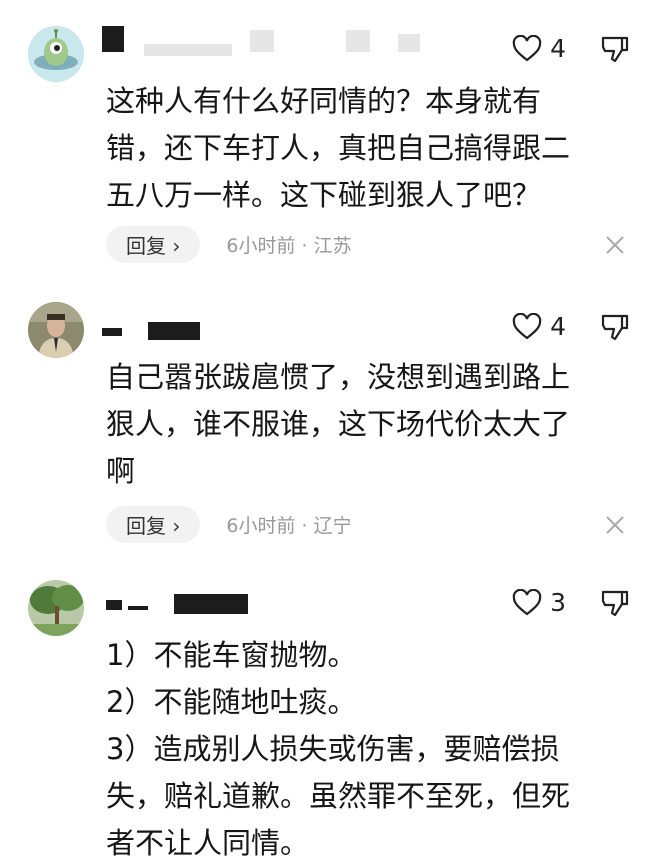 The width and height of the screenshot is (660, 867). Describe the element at coordinates (338, 148) in the screenshot. I see `comment-line: 错，还下车打人，真把自己搞得跟二` at that location.